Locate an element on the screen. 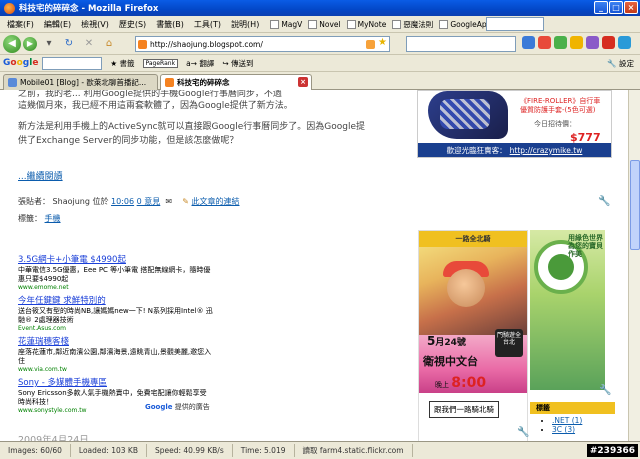  glove-ad-footer: 歡迎光臨狂賣客： http://crazymike.tw is located at coordinates (514, 150).